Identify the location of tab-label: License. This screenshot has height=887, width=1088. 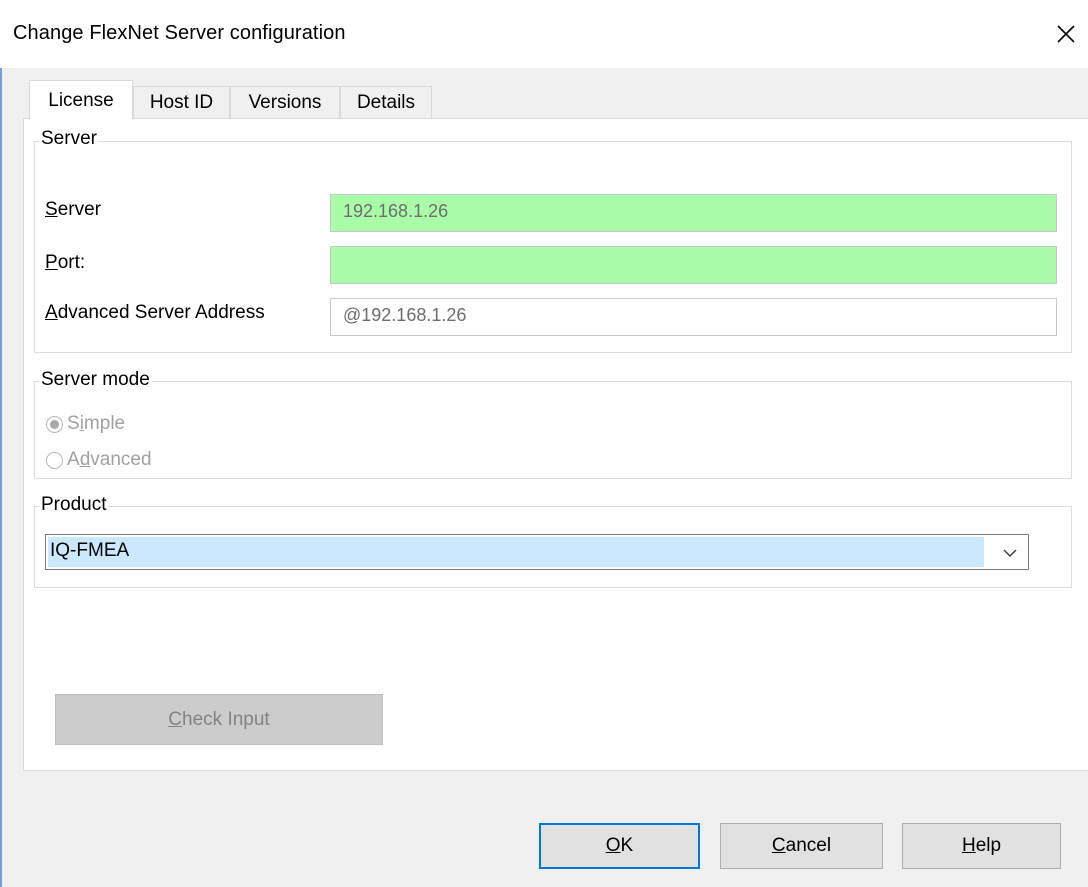
(81, 100).